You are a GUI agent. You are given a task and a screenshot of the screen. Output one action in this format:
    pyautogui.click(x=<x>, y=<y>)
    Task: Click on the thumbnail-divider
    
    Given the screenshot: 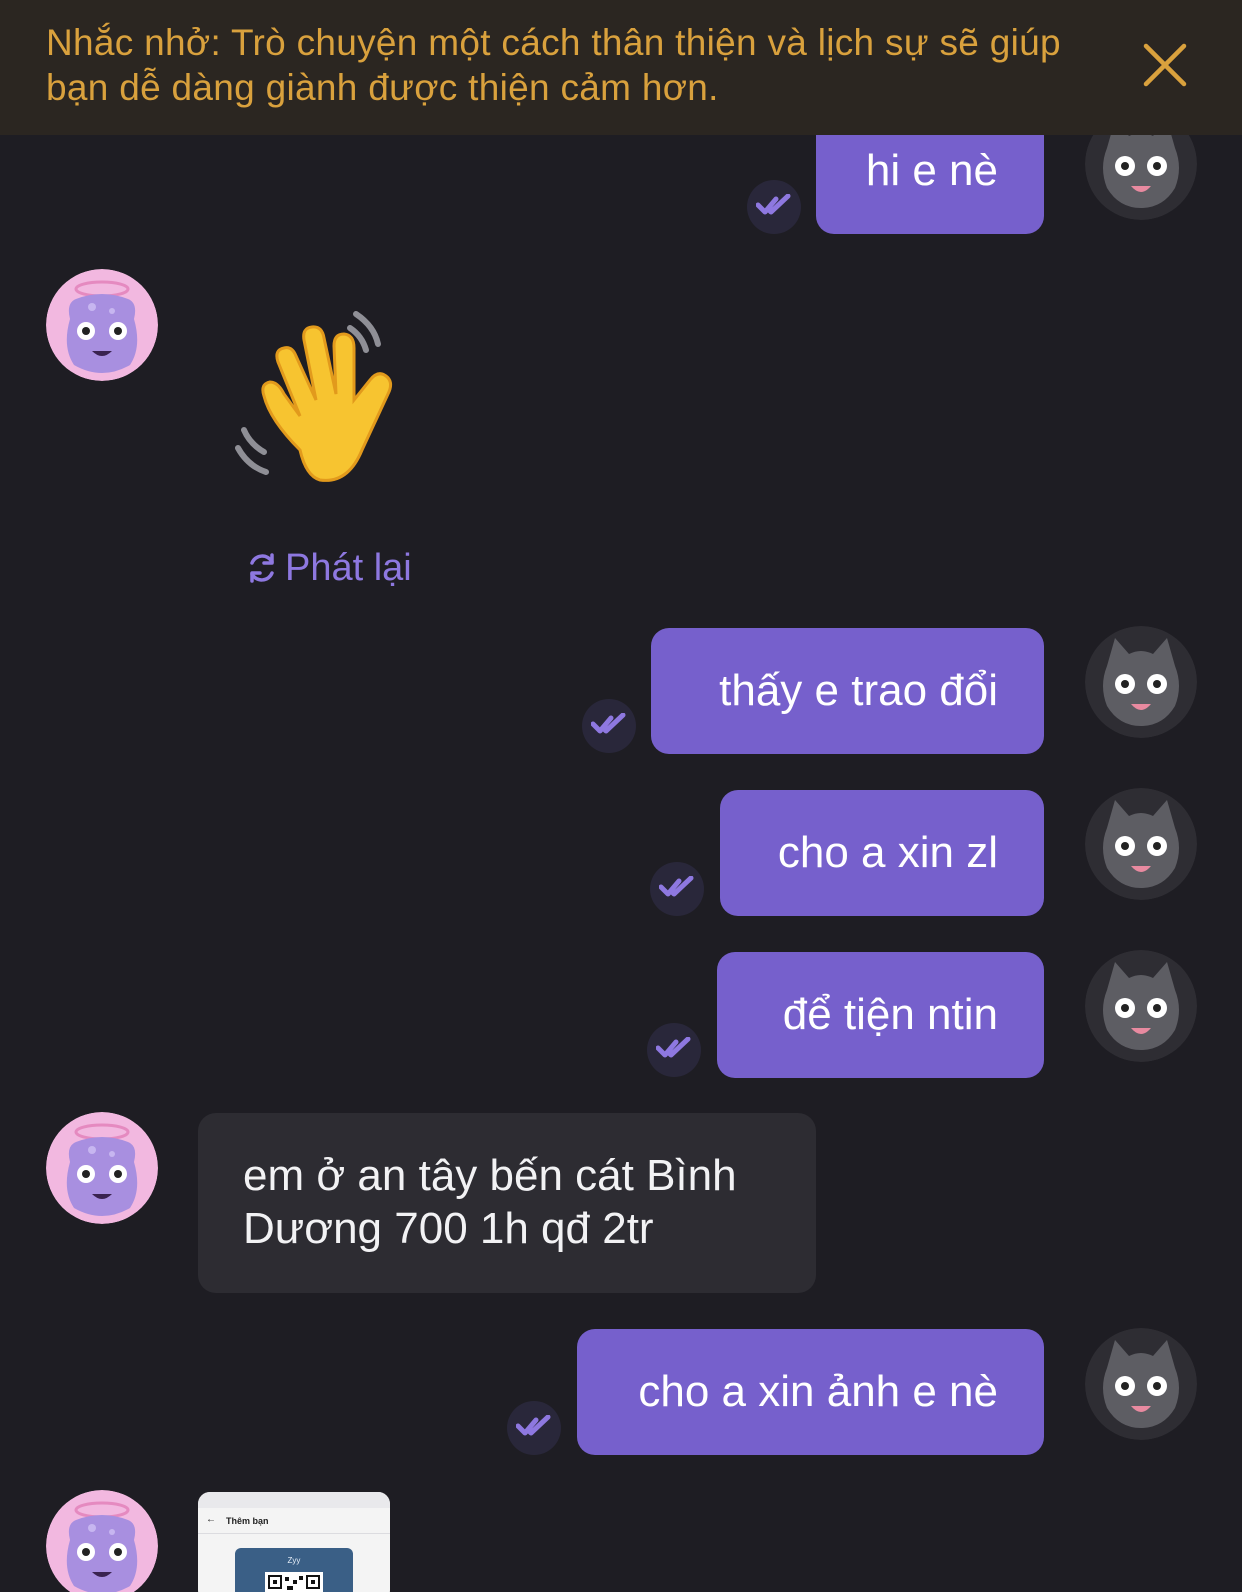 What is the action you would take?
    pyautogui.click(x=294, y=1533)
    